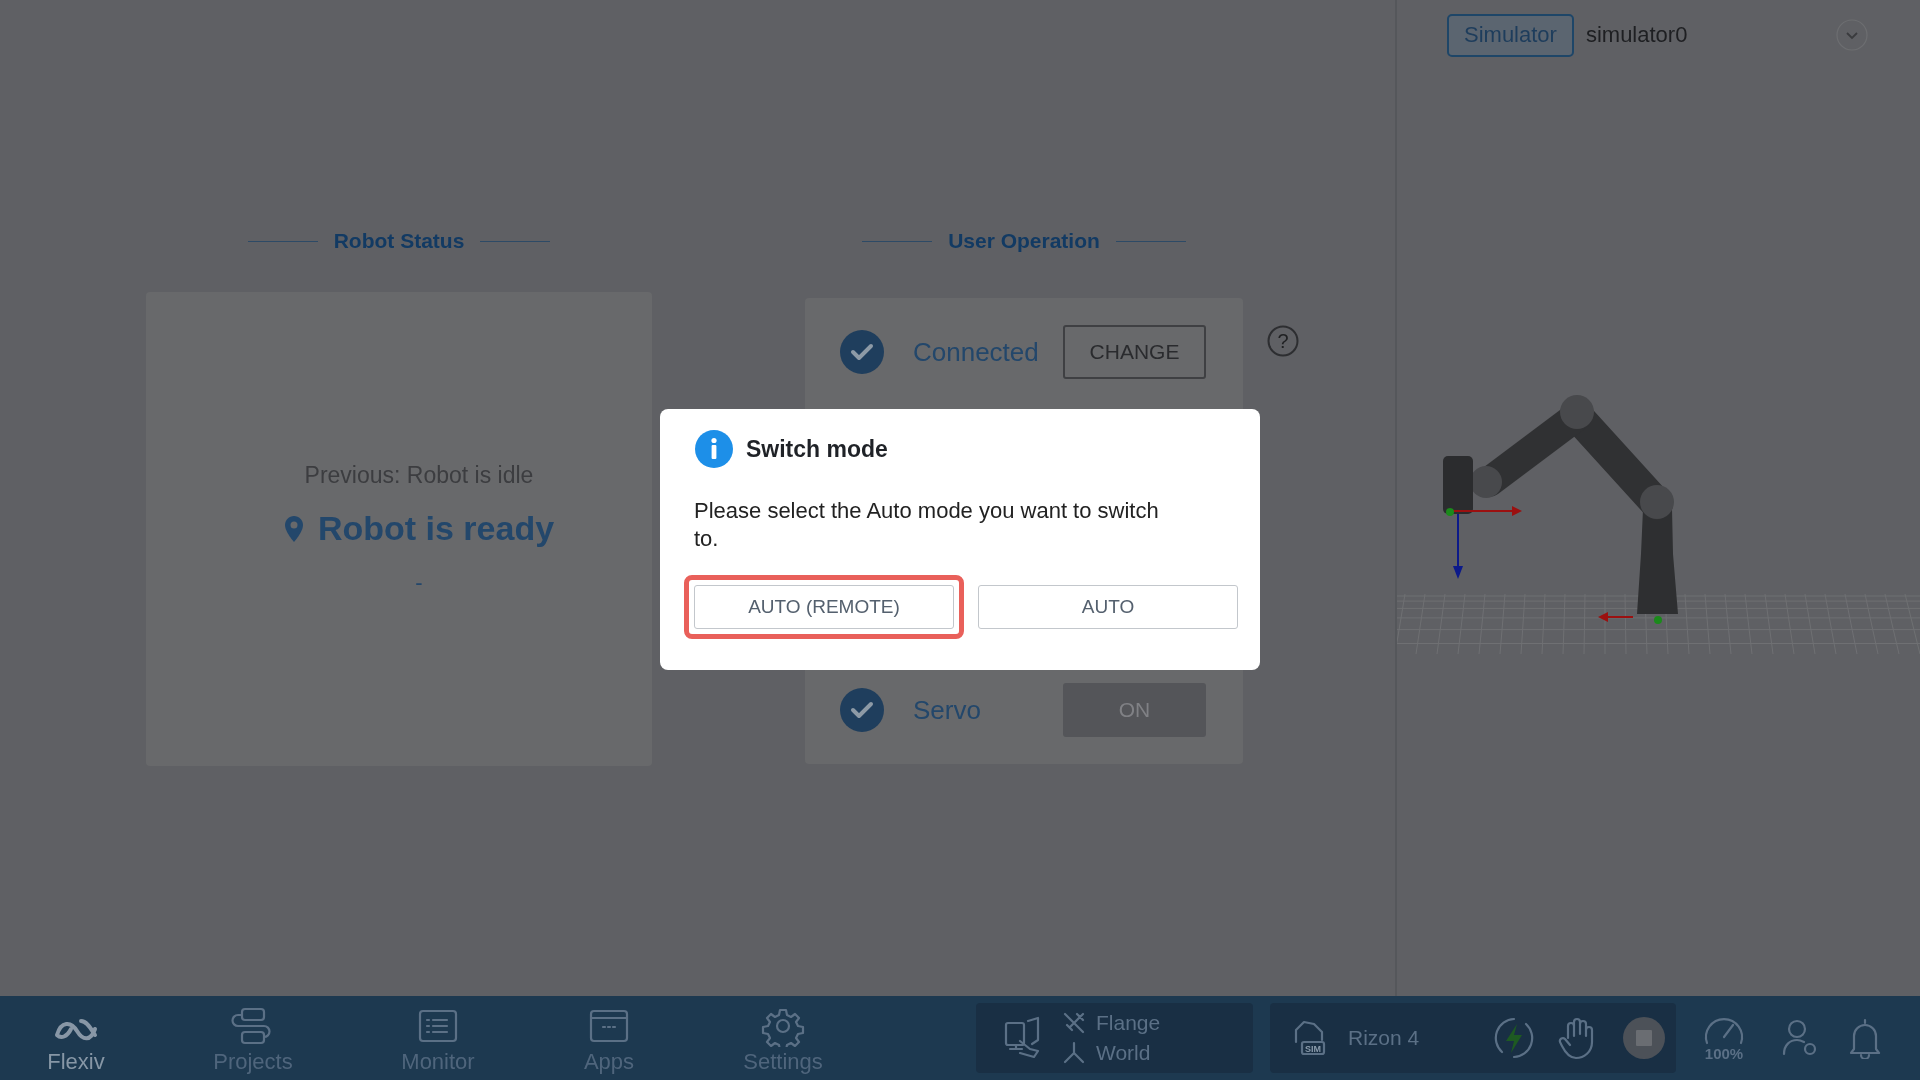 The width and height of the screenshot is (1920, 1080). What do you see at coordinates (714, 449) in the screenshot?
I see `info-icon` at bounding box center [714, 449].